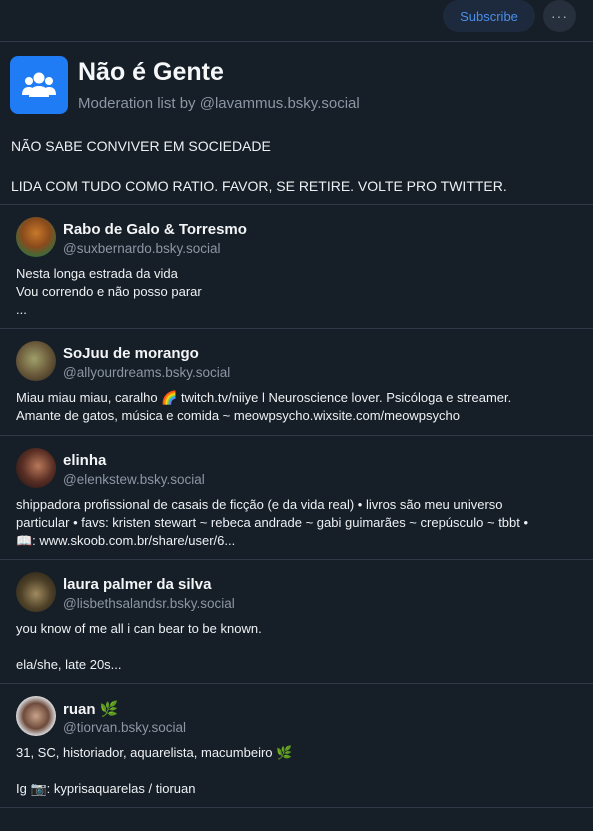 This screenshot has height=831, width=593. What do you see at coordinates (151, 72) in the screenshot?
I see `list-title: Não é Gente` at bounding box center [151, 72].